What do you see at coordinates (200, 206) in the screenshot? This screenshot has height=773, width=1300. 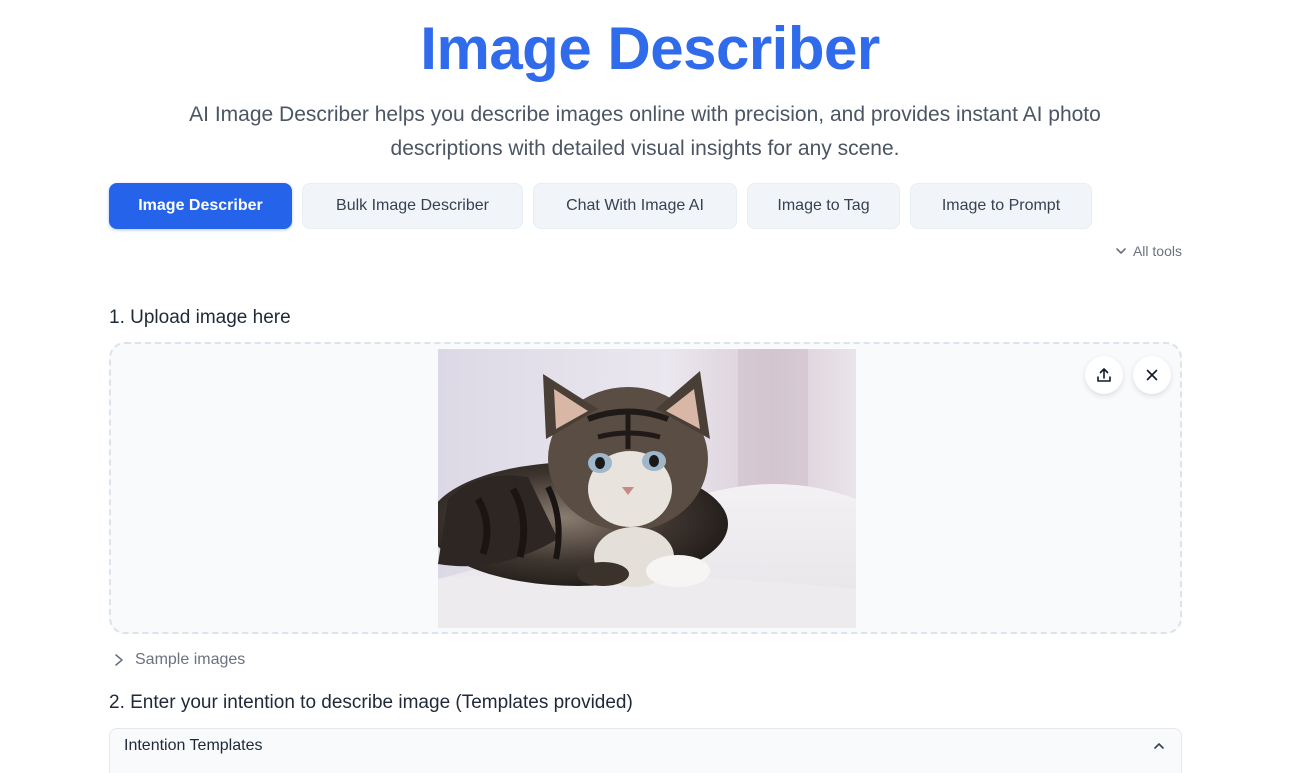 I see `tab-image-describer: Image Describer` at bounding box center [200, 206].